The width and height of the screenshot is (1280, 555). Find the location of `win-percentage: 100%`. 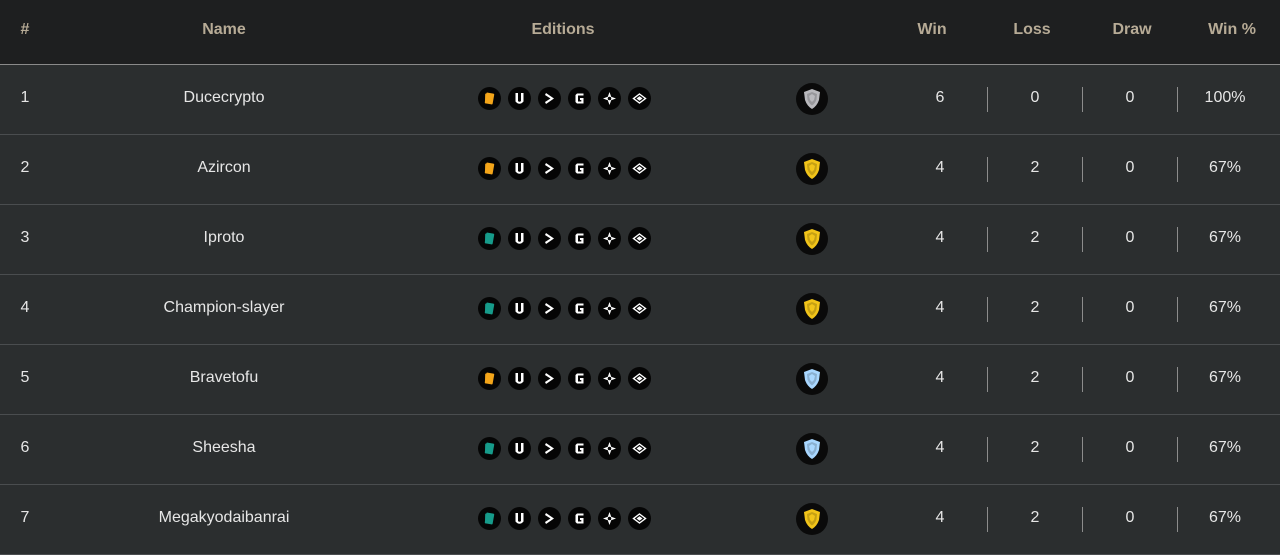

win-percentage: 100% is located at coordinates (1225, 97).